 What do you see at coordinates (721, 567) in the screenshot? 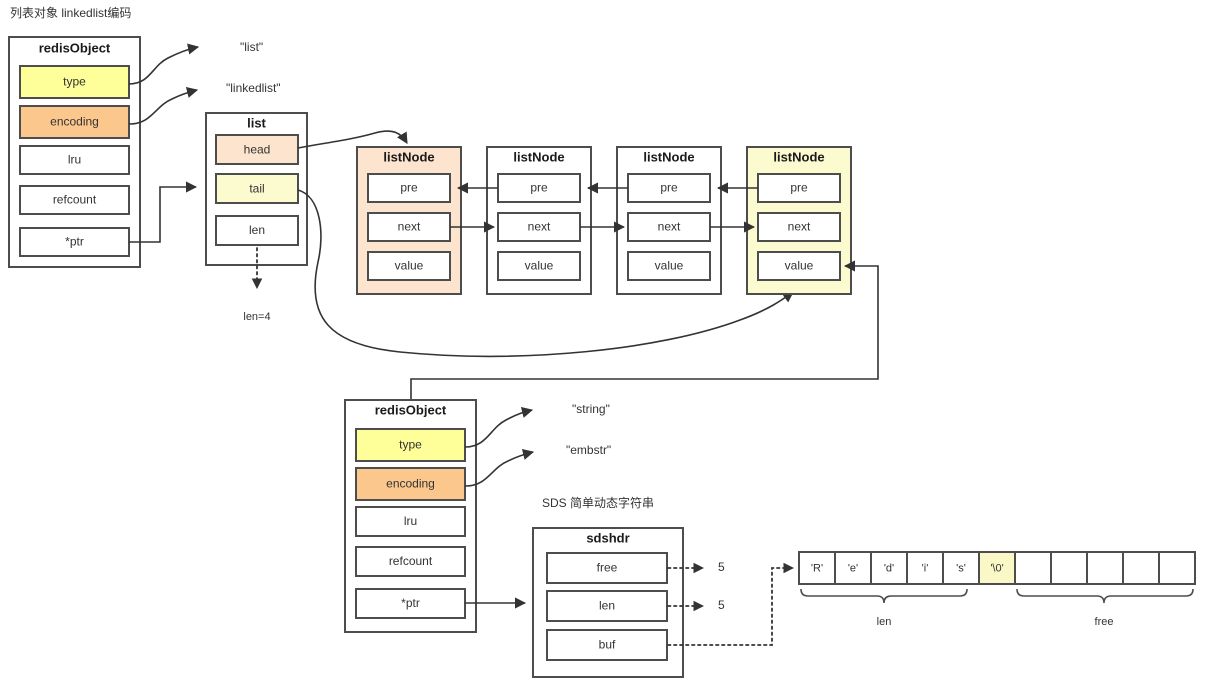
I see `sdshdr-free-value: 5` at bounding box center [721, 567].